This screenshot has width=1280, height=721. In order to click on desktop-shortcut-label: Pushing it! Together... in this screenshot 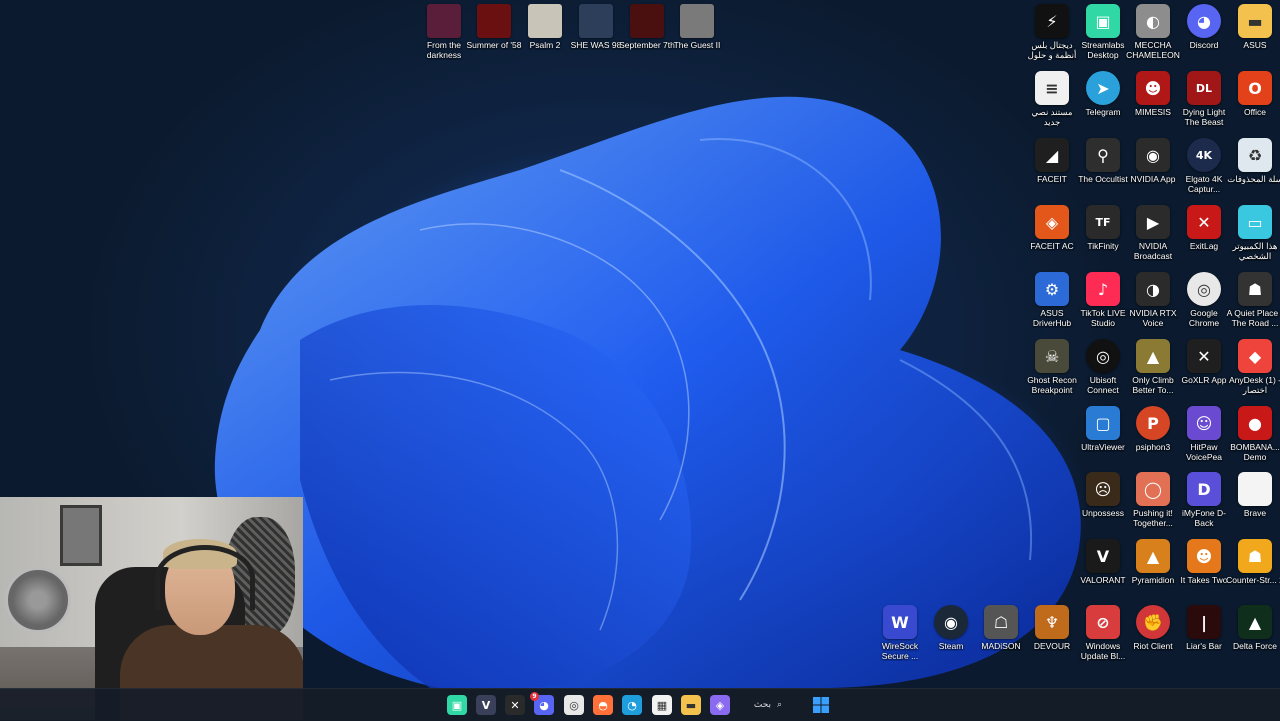, I will do `click(1153, 518)`.